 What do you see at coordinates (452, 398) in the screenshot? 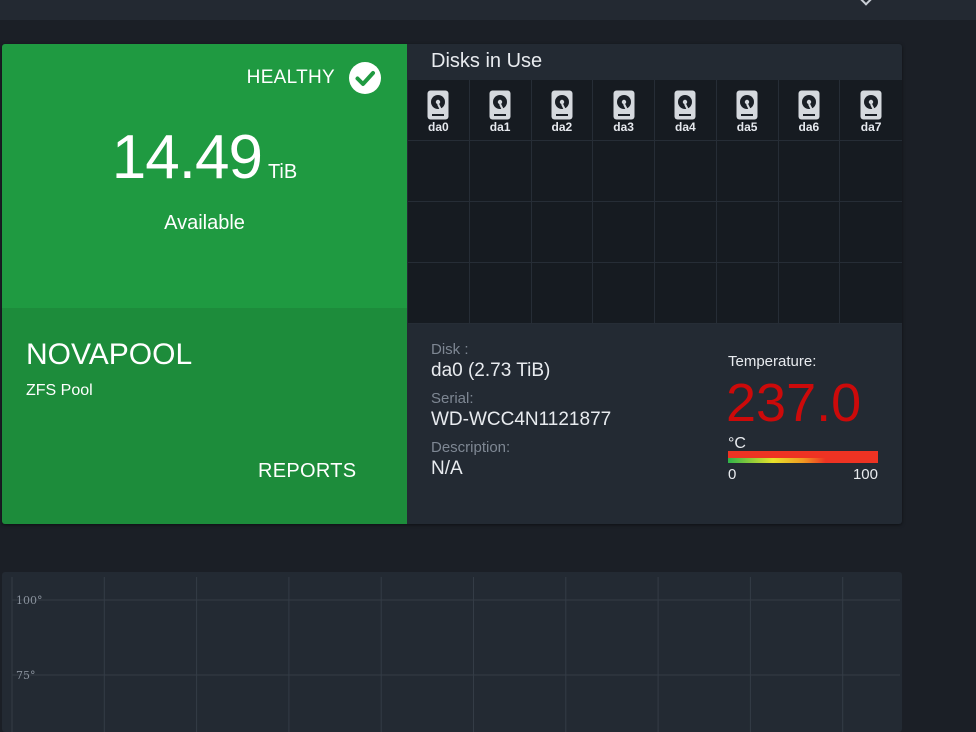
I see `serial-key: Serial:` at bounding box center [452, 398].